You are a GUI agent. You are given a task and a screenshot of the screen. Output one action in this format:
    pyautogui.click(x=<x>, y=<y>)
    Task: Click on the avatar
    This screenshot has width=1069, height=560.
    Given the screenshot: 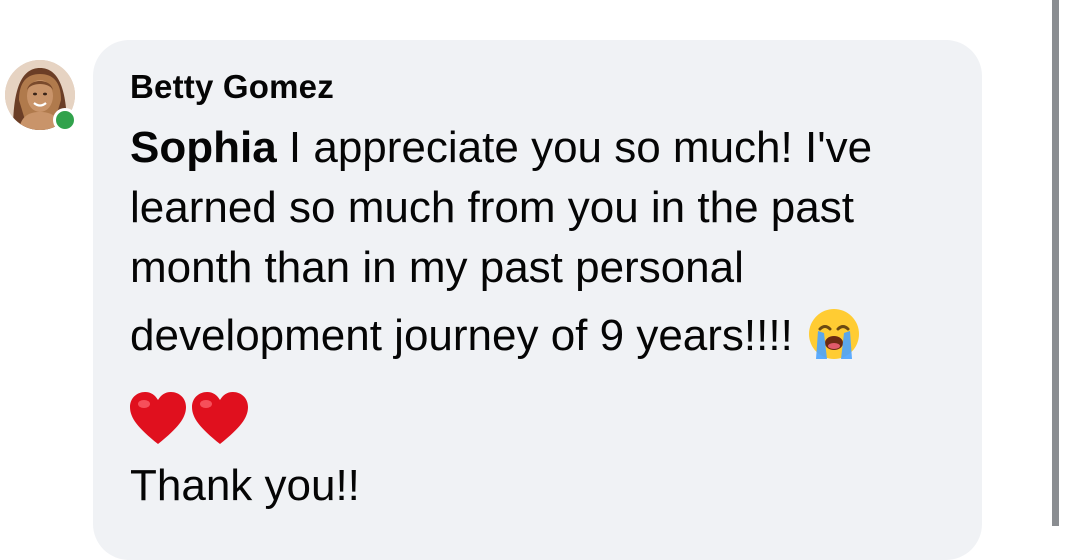 What is the action you would take?
    pyautogui.click(x=41, y=96)
    